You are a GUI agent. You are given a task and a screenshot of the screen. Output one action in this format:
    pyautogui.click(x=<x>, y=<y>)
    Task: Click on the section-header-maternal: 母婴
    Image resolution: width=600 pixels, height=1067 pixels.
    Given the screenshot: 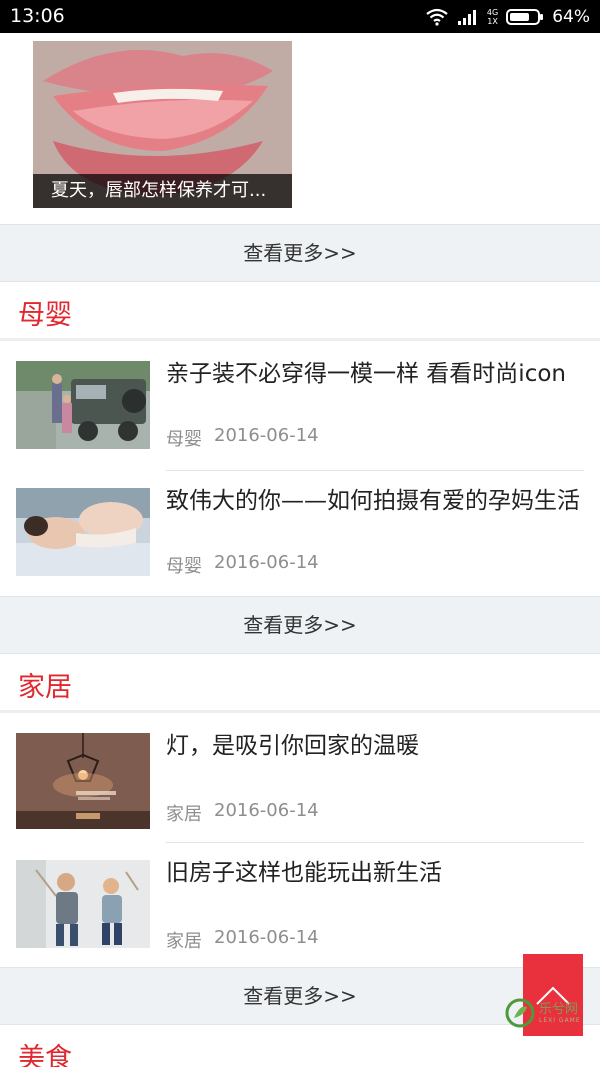 What is the action you would take?
    pyautogui.click(x=300, y=313)
    